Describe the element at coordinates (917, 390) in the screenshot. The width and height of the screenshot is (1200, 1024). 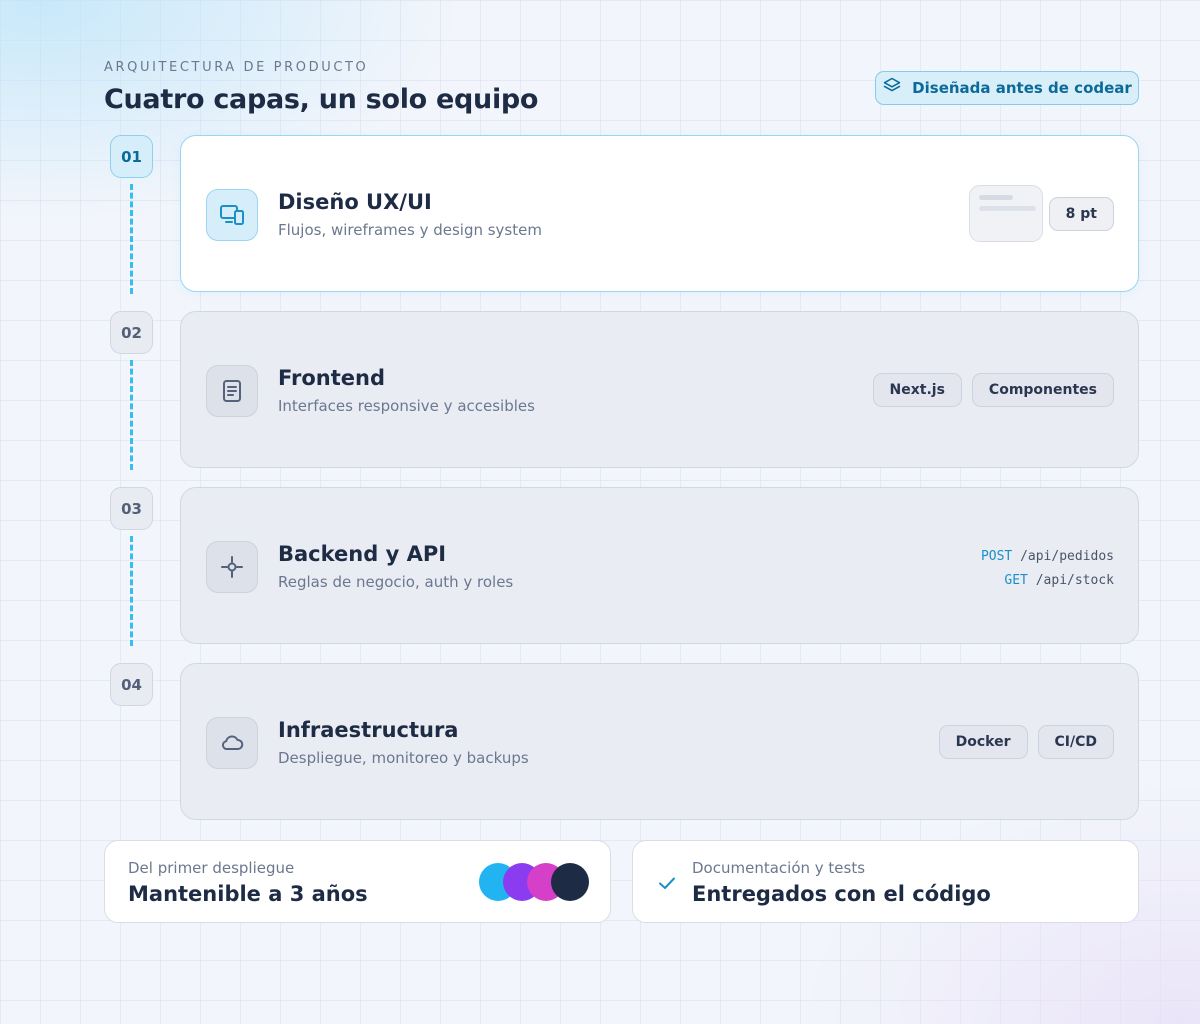
I see `tech-chip: Next.js` at that location.